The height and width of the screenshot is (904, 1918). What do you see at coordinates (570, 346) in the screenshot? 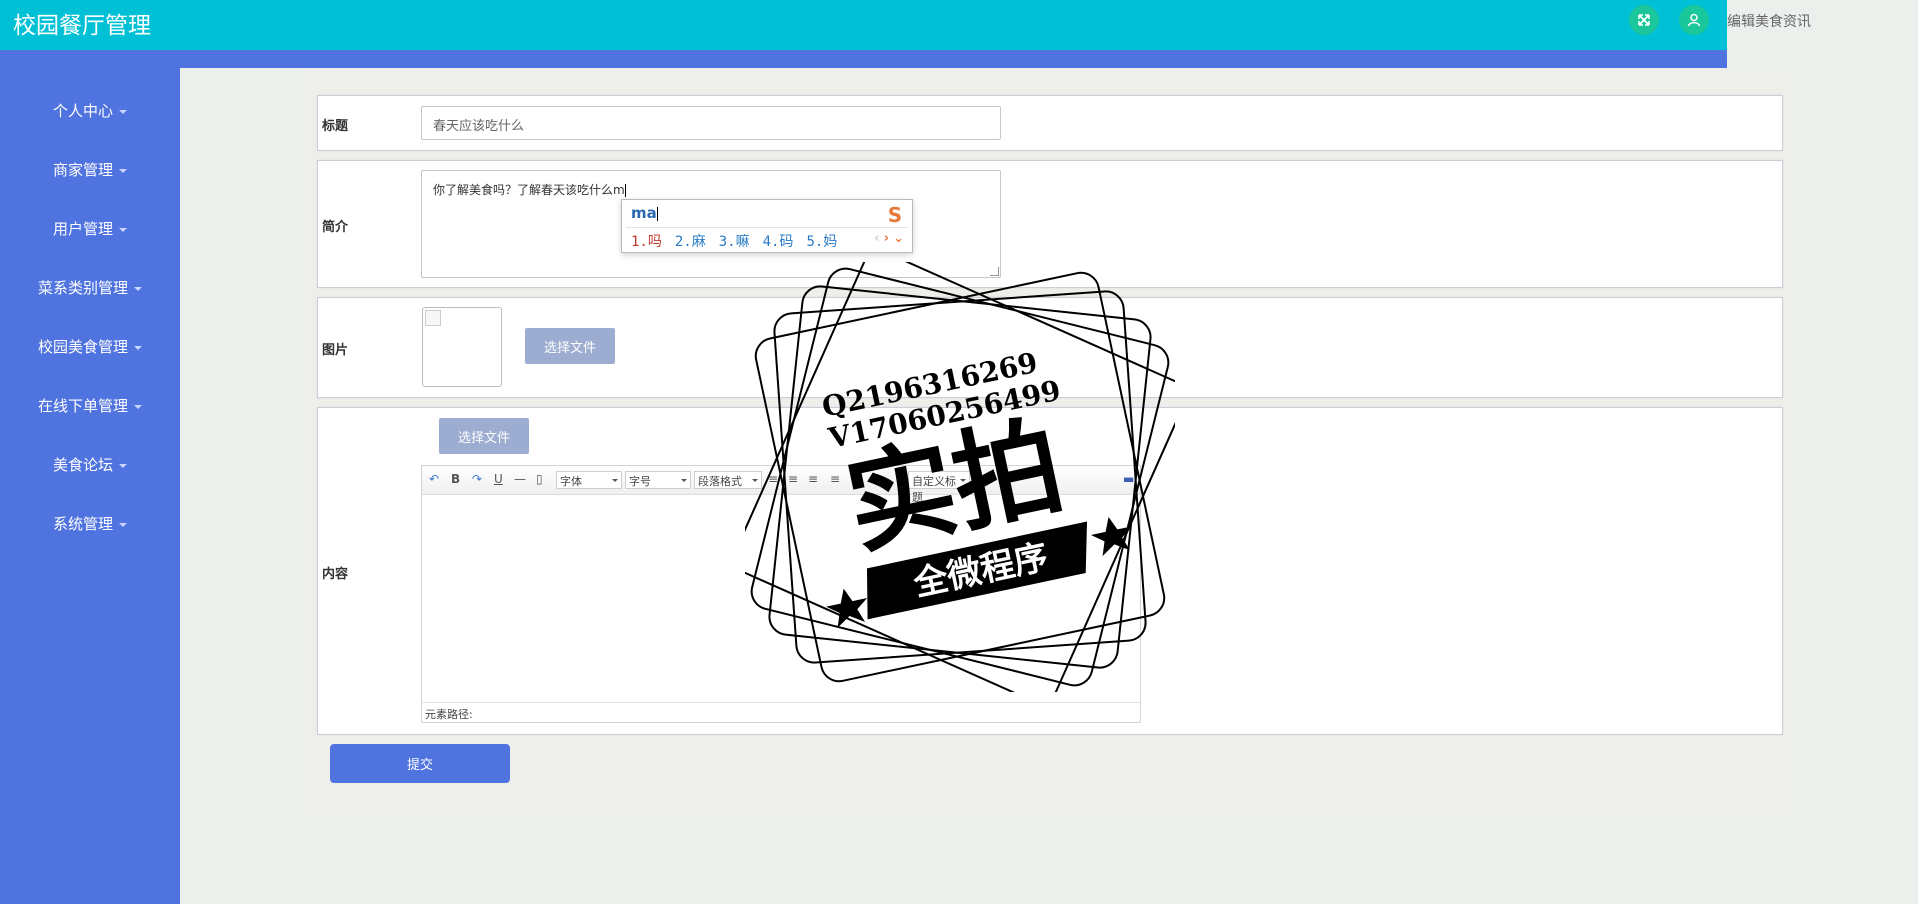
I see `image-choose-file-button: 选择文件` at bounding box center [570, 346].